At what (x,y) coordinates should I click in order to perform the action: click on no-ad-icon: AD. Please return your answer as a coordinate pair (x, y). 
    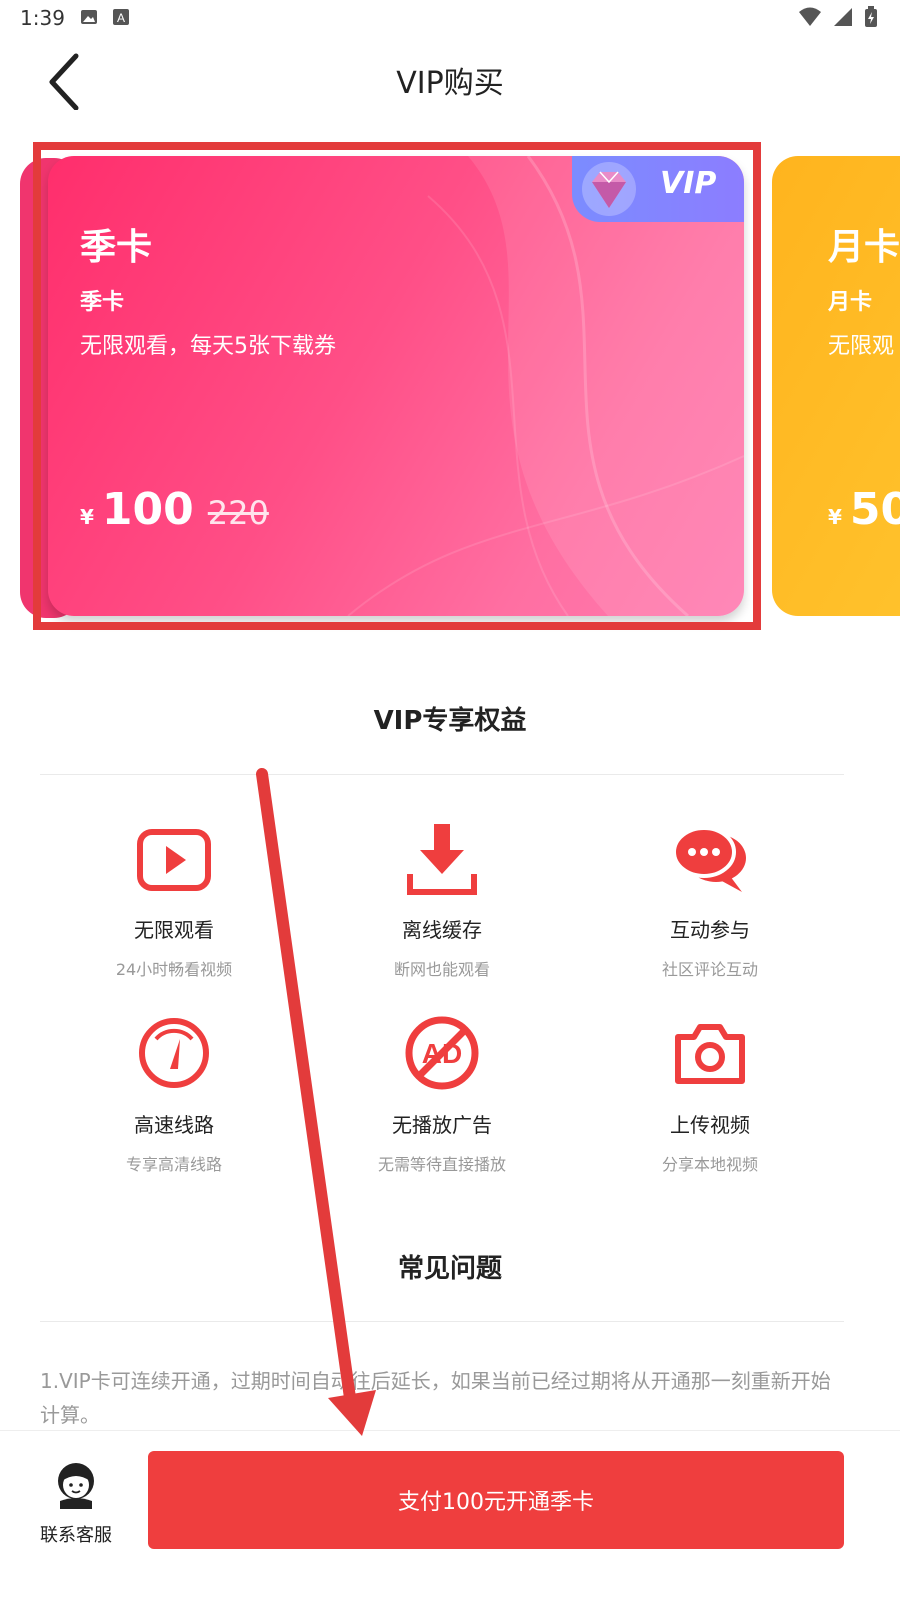
    Looking at the image, I should click on (442, 1053).